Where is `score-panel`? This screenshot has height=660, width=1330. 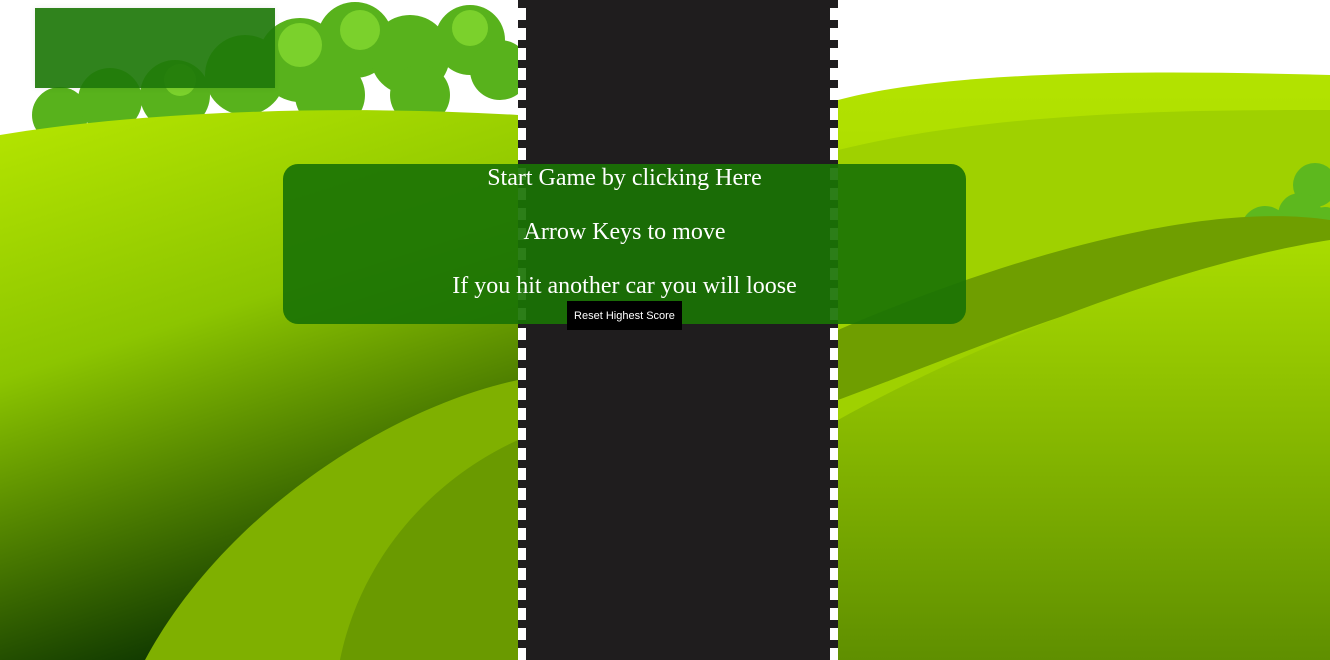
score-panel is located at coordinates (155, 48).